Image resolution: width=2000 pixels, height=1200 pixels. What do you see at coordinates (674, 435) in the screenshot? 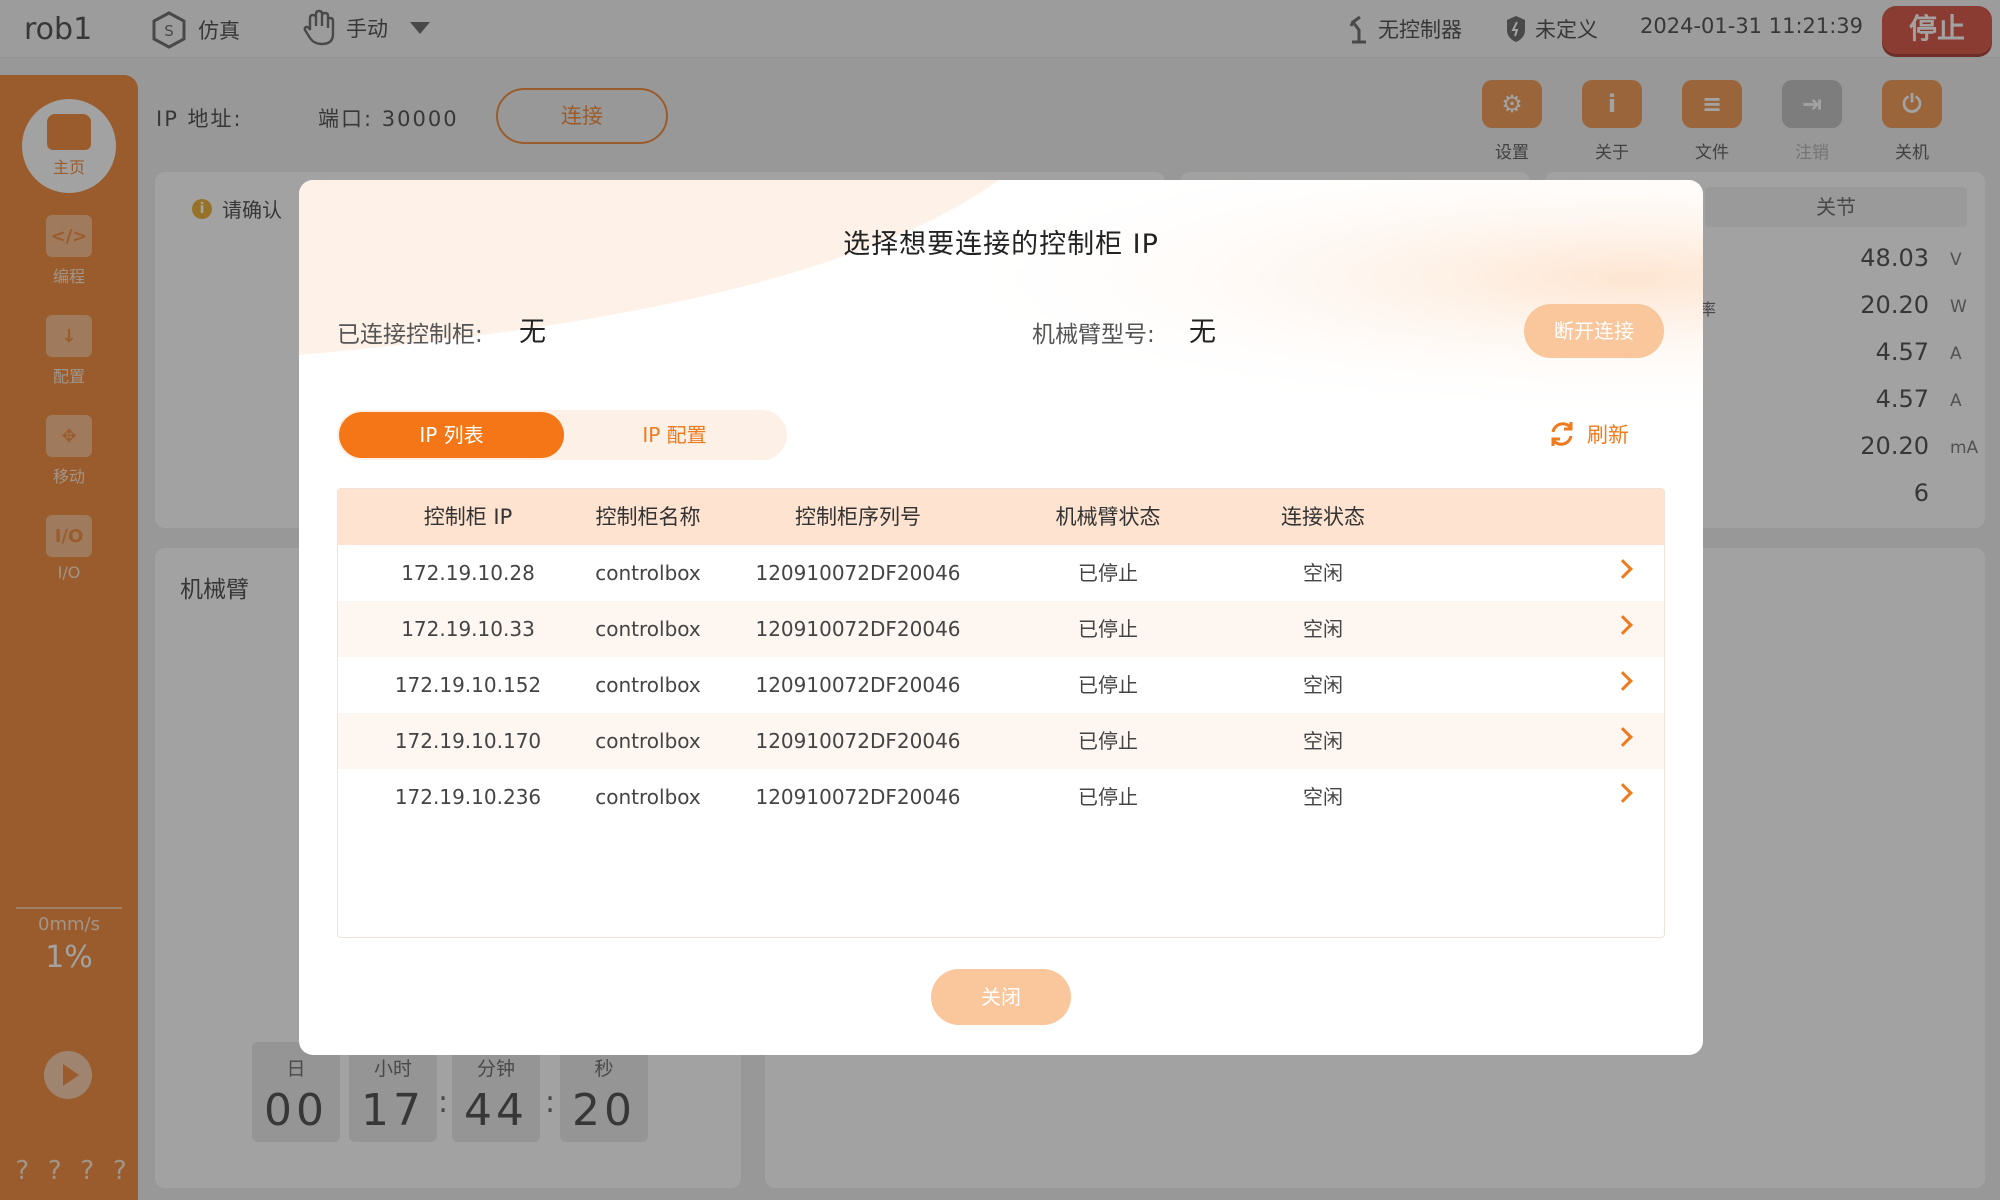
I see `tab-ip-config: IP 配置` at bounding box center [674, 435].